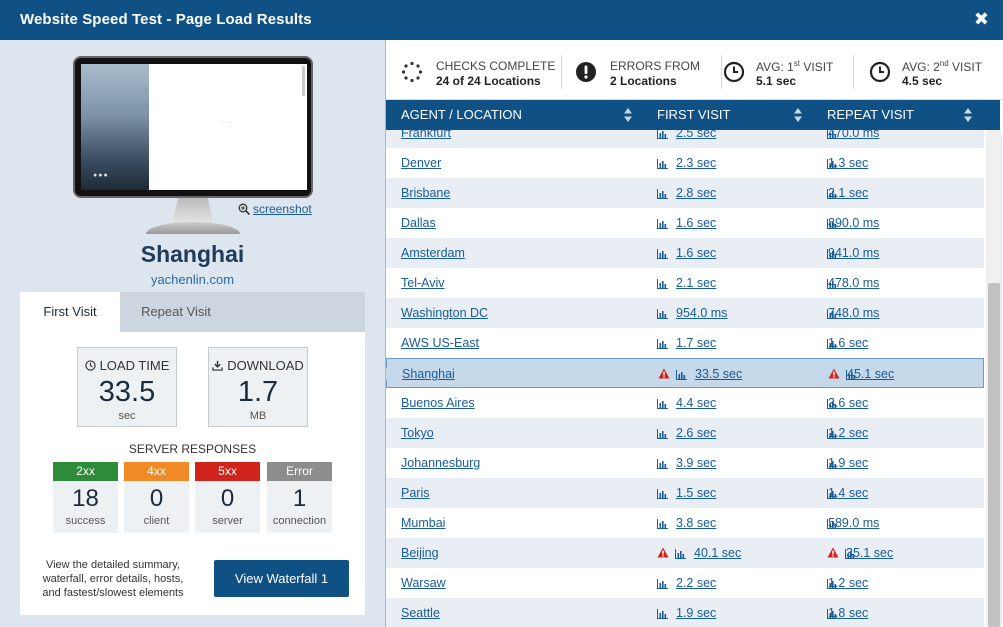 This screenshot has width=1003, height=627. What do you see at coordinates (433, 253) in the screenshot?
I see `location-link: Amsterdam` at bounding box center [433, 253].